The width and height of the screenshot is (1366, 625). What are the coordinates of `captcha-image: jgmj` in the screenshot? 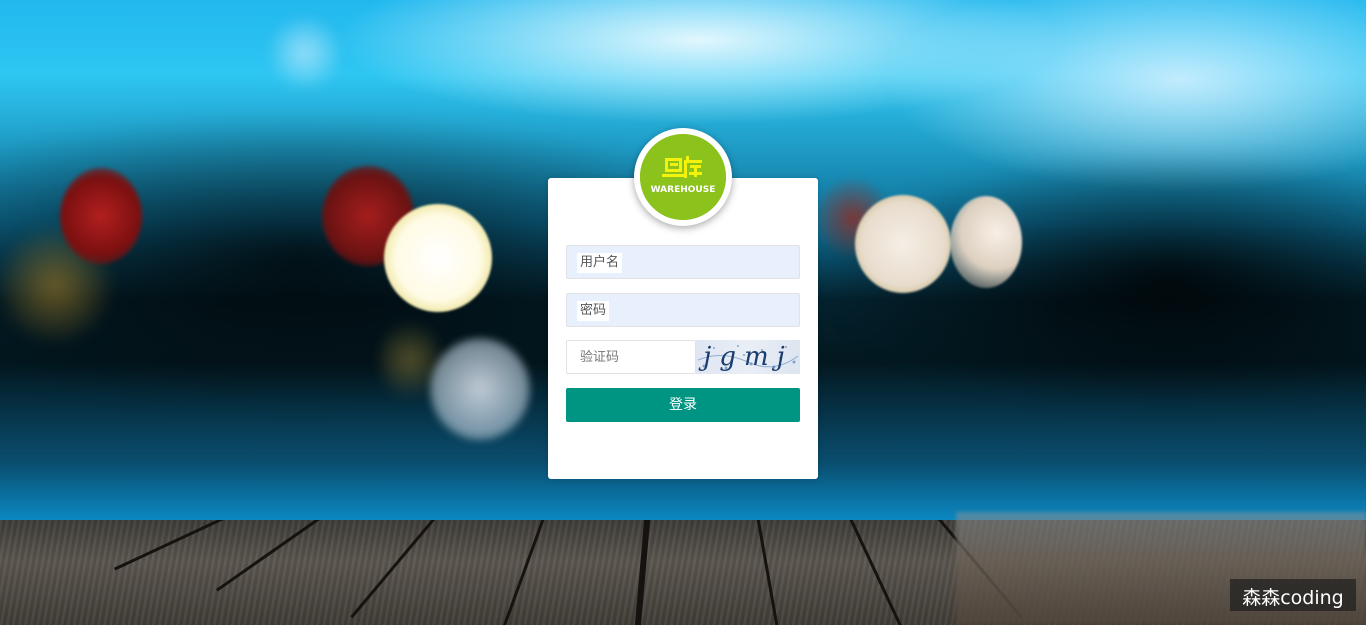 It's located at (748, 357).